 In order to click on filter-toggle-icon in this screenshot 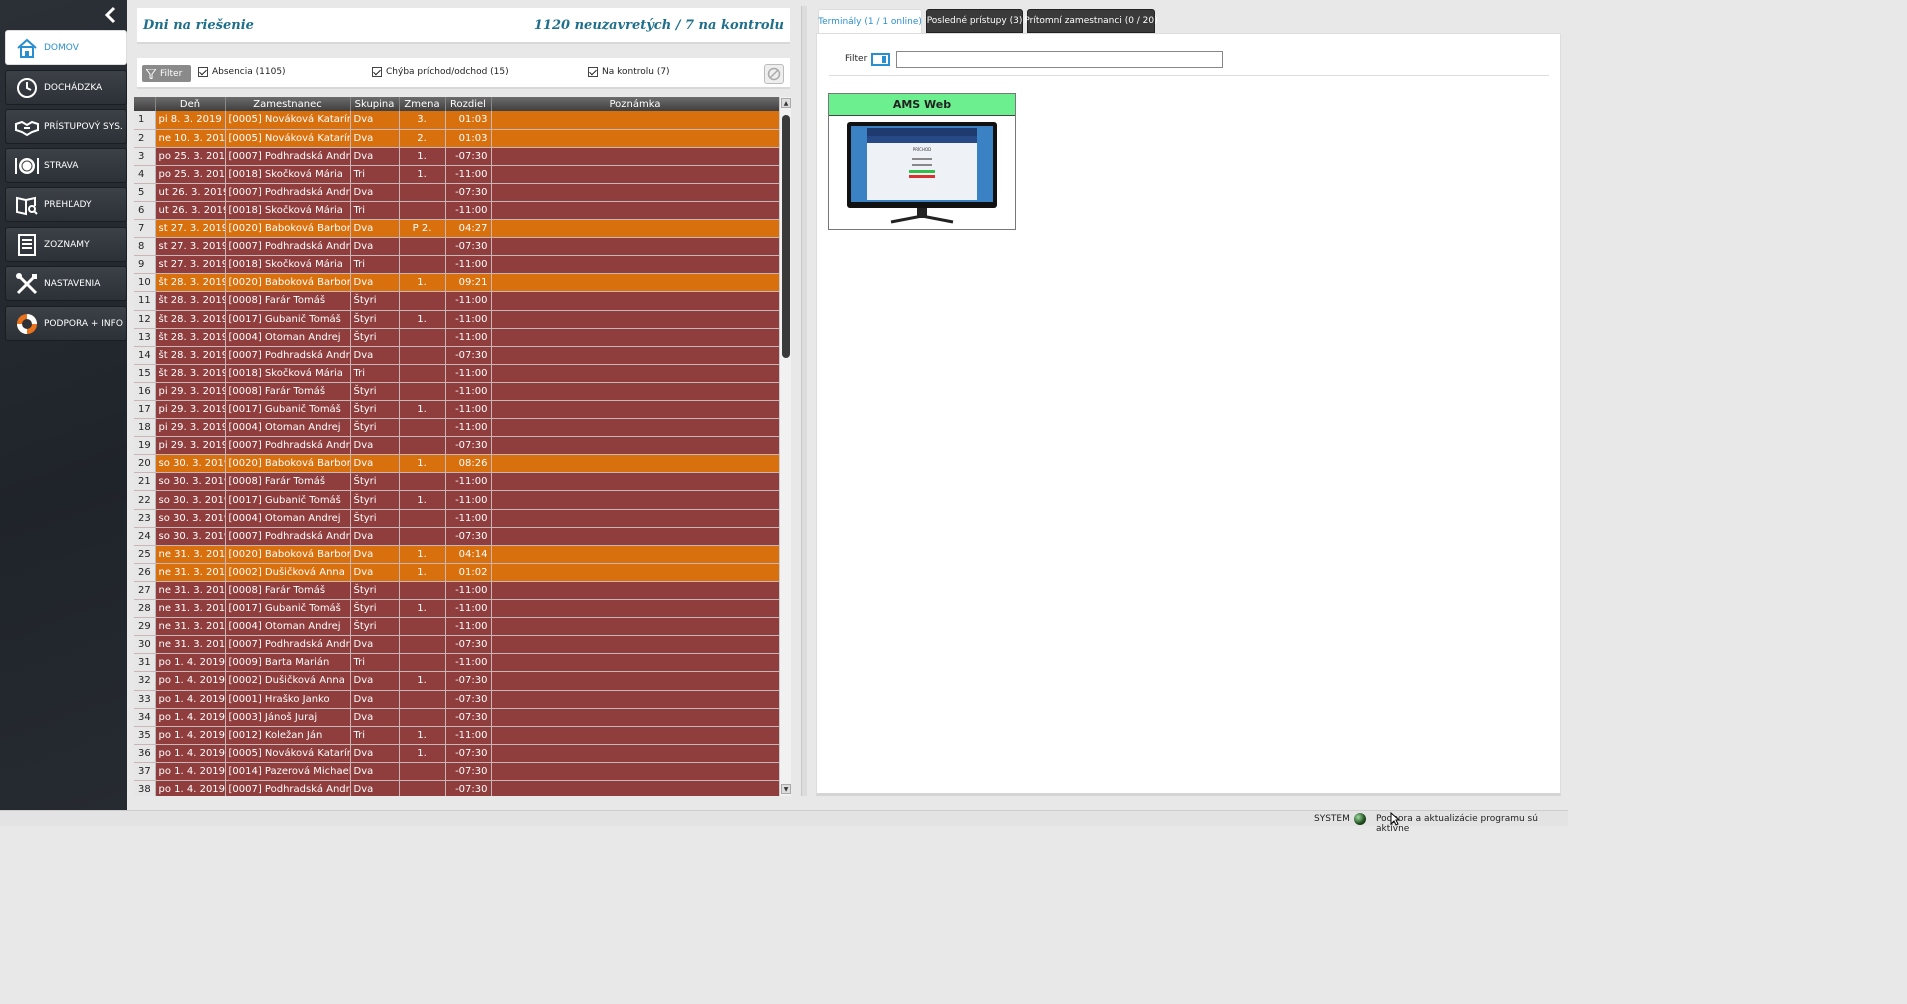, I will do `click(880, 59)`.